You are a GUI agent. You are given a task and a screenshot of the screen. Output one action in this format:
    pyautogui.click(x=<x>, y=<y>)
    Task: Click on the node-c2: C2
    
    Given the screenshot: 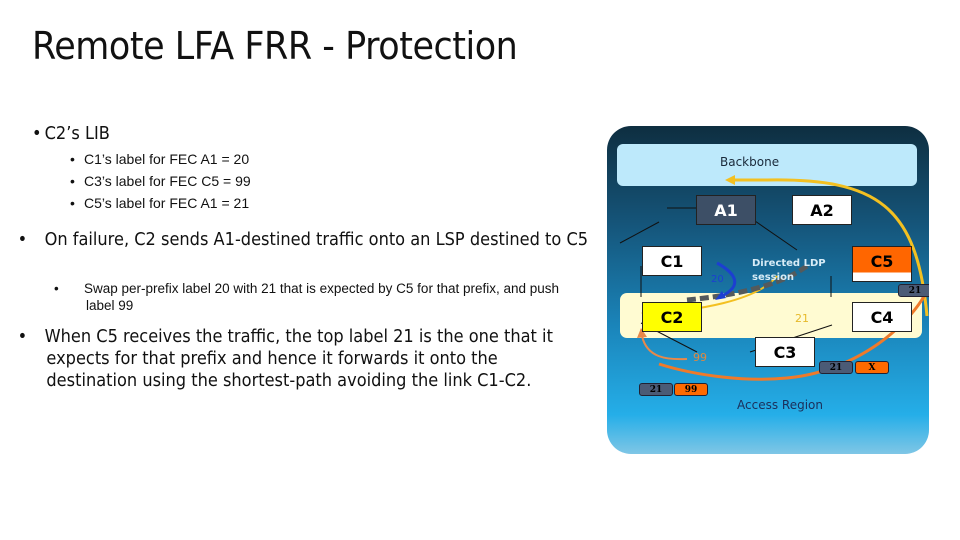 What is the action you would take?
    pyautogui.click(x=672, y=317)
    